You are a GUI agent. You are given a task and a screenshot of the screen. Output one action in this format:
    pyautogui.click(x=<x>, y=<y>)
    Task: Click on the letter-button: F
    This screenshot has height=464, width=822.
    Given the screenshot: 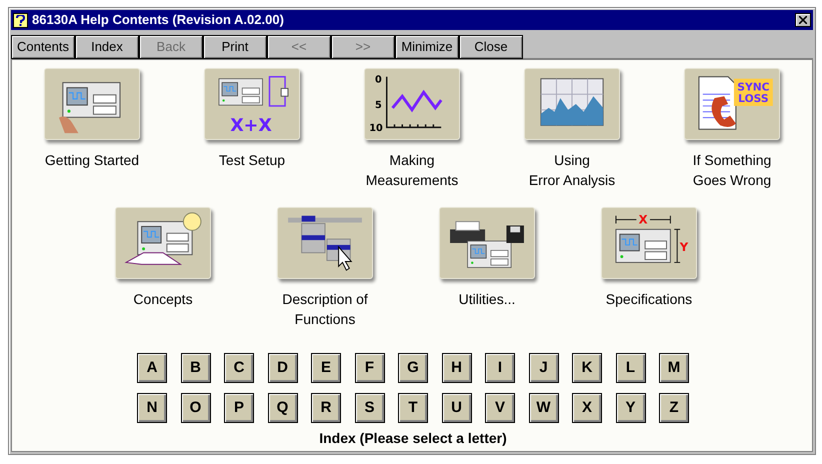 What is the action you would take?
    pyautogui.click(x=369, y=368)
    